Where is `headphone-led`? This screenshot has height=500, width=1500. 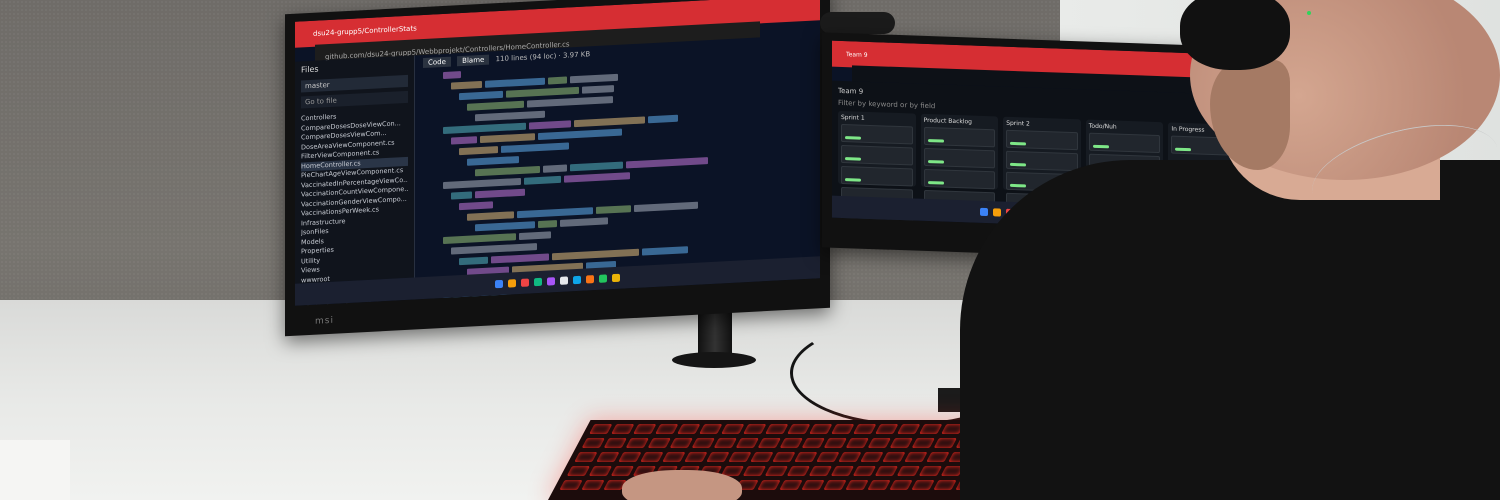 headphone-led is located at coordinates (1309, 13).